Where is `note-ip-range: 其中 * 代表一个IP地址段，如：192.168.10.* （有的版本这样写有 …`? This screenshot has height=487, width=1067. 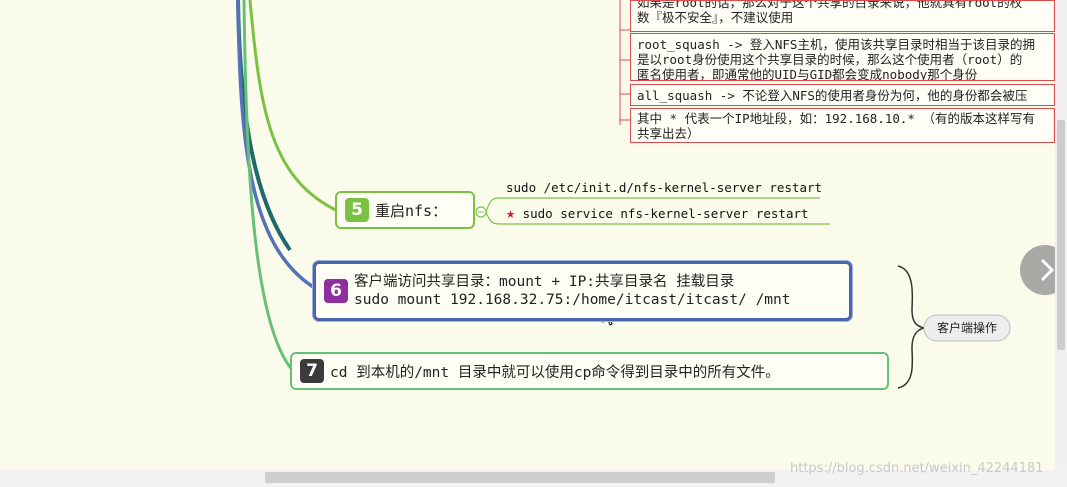
note-ip-range: 其中 * 代表一个IP地址段，如：192.168.10.* （有的版本这样写有 … is located at coordinates (842, 125).